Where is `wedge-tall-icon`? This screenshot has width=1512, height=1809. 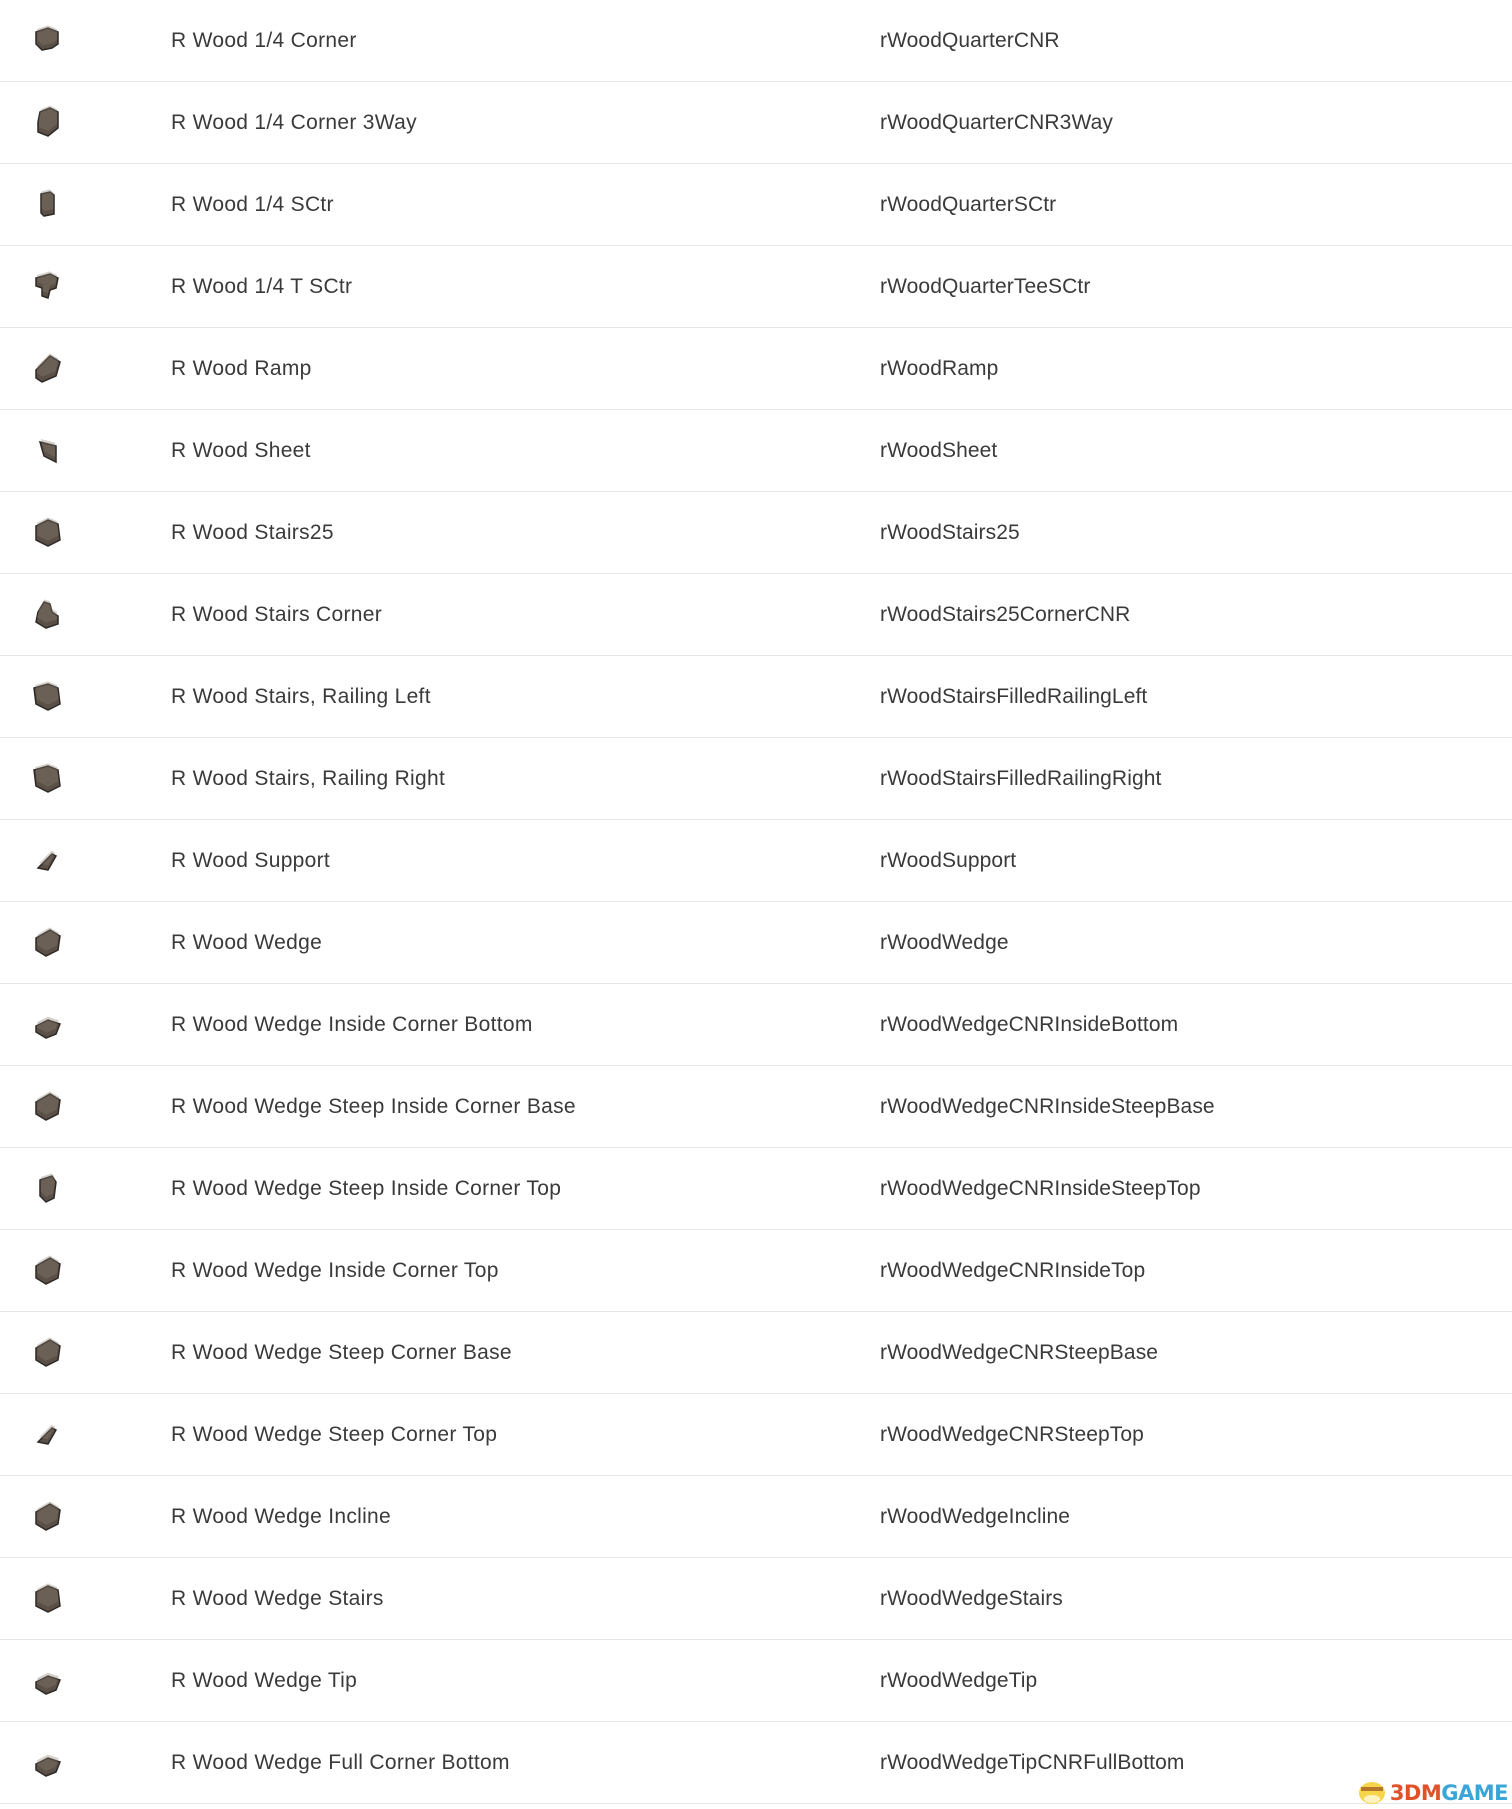 wedge-tall-icon is located at coordinates (48, 1188).